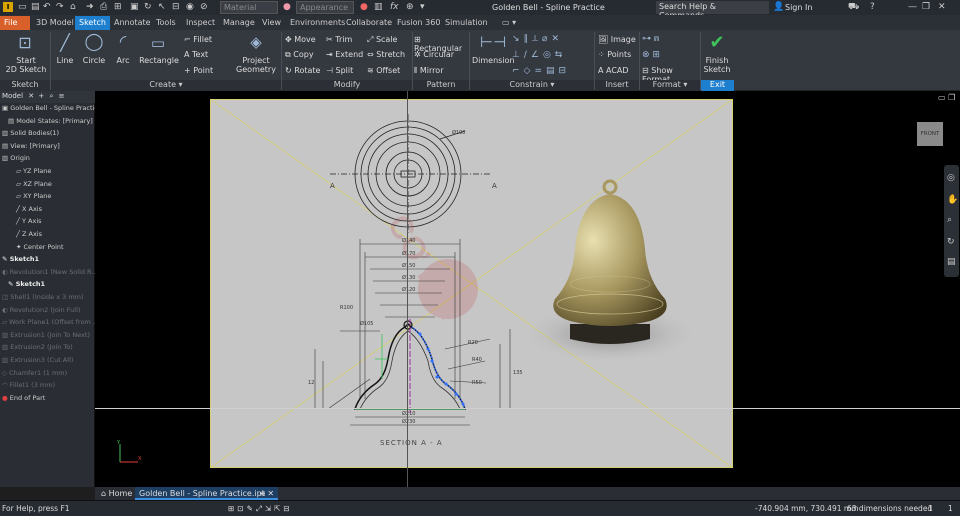  I want to click on mirror-button: ⫴ Mirror, so click(442, 71).